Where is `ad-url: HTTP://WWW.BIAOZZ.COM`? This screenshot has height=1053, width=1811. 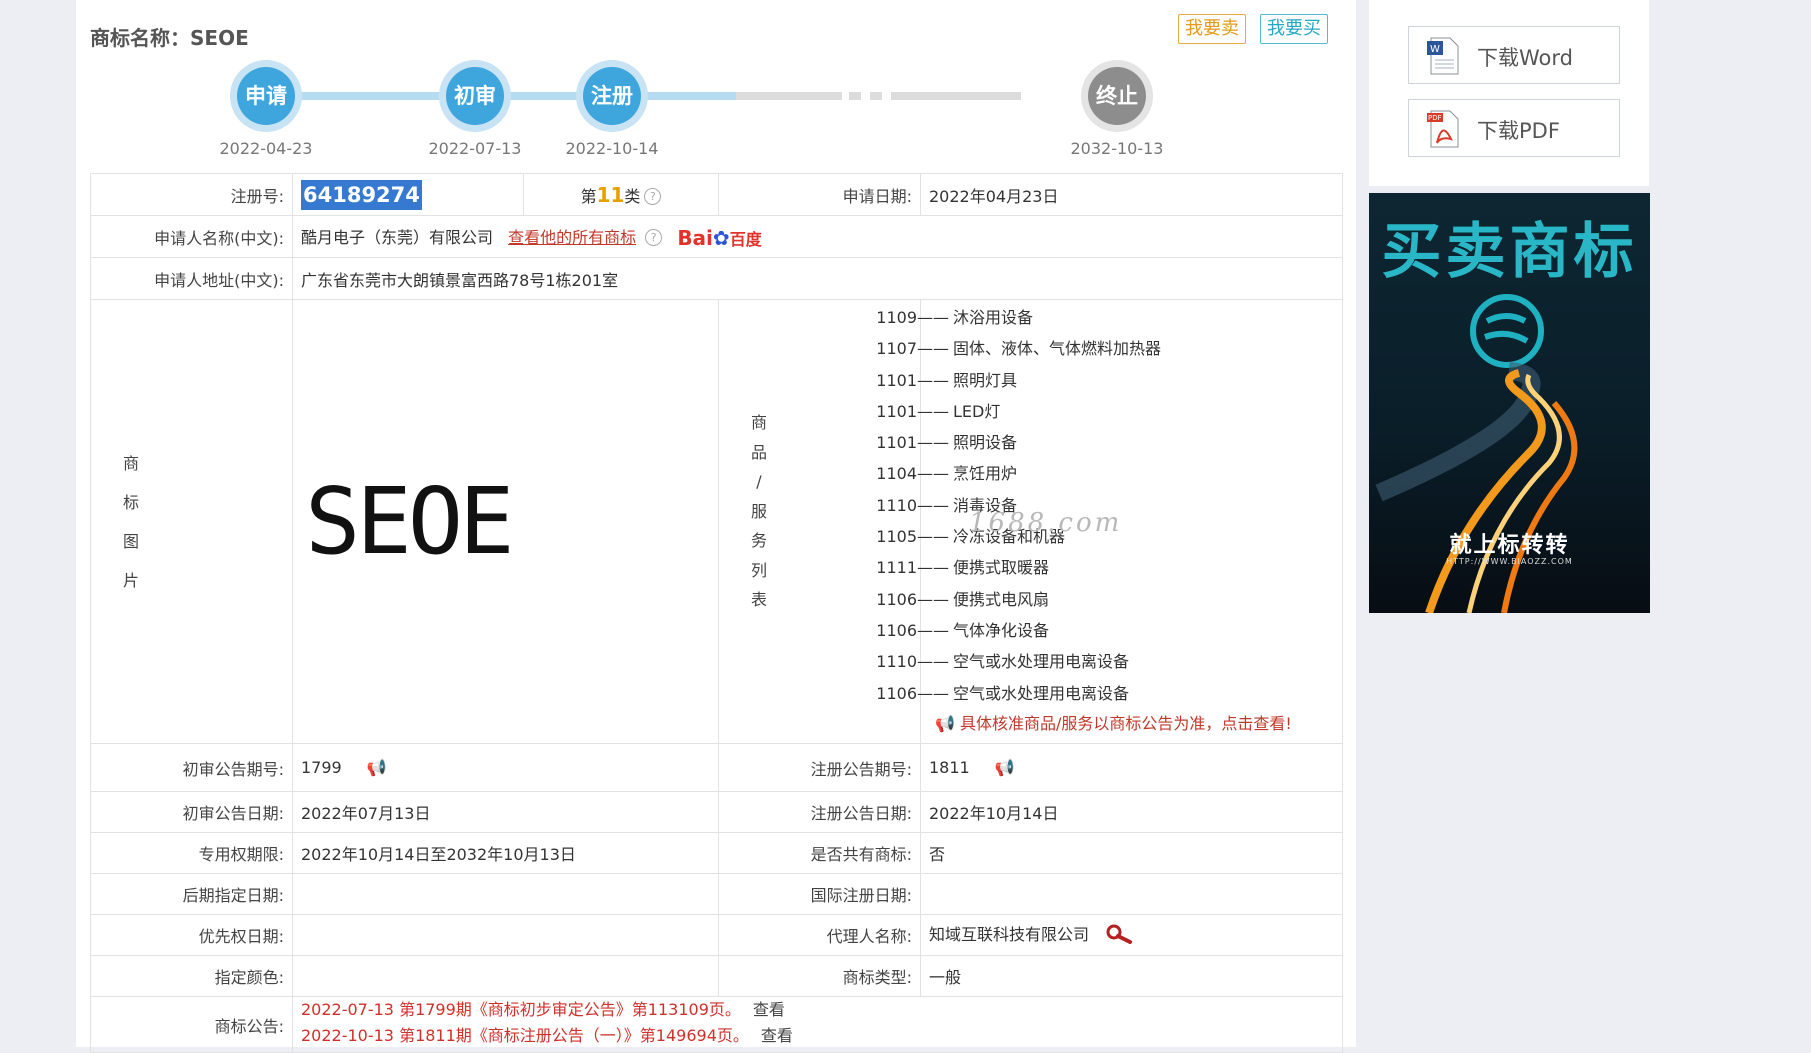 ad-url: HTTP://WWW.BIAOZZ.COM is located at coordinates (1509, 561).